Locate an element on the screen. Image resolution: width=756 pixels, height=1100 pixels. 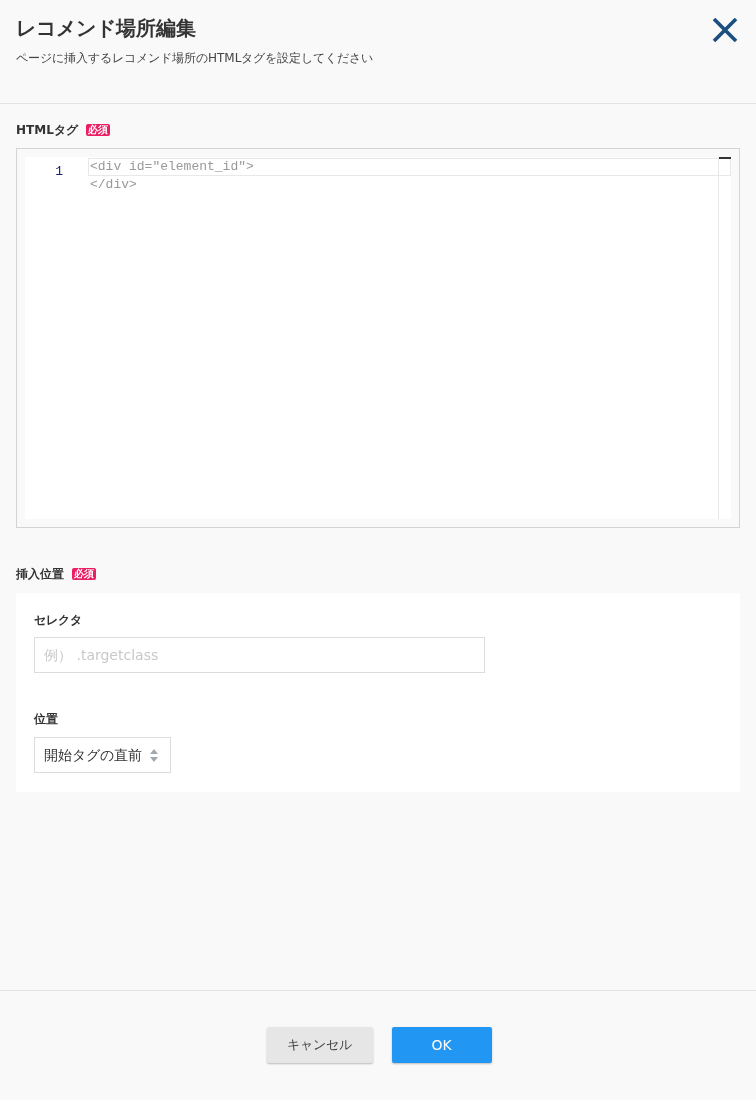
scrollbar-track is located at coordinates (724, 338).